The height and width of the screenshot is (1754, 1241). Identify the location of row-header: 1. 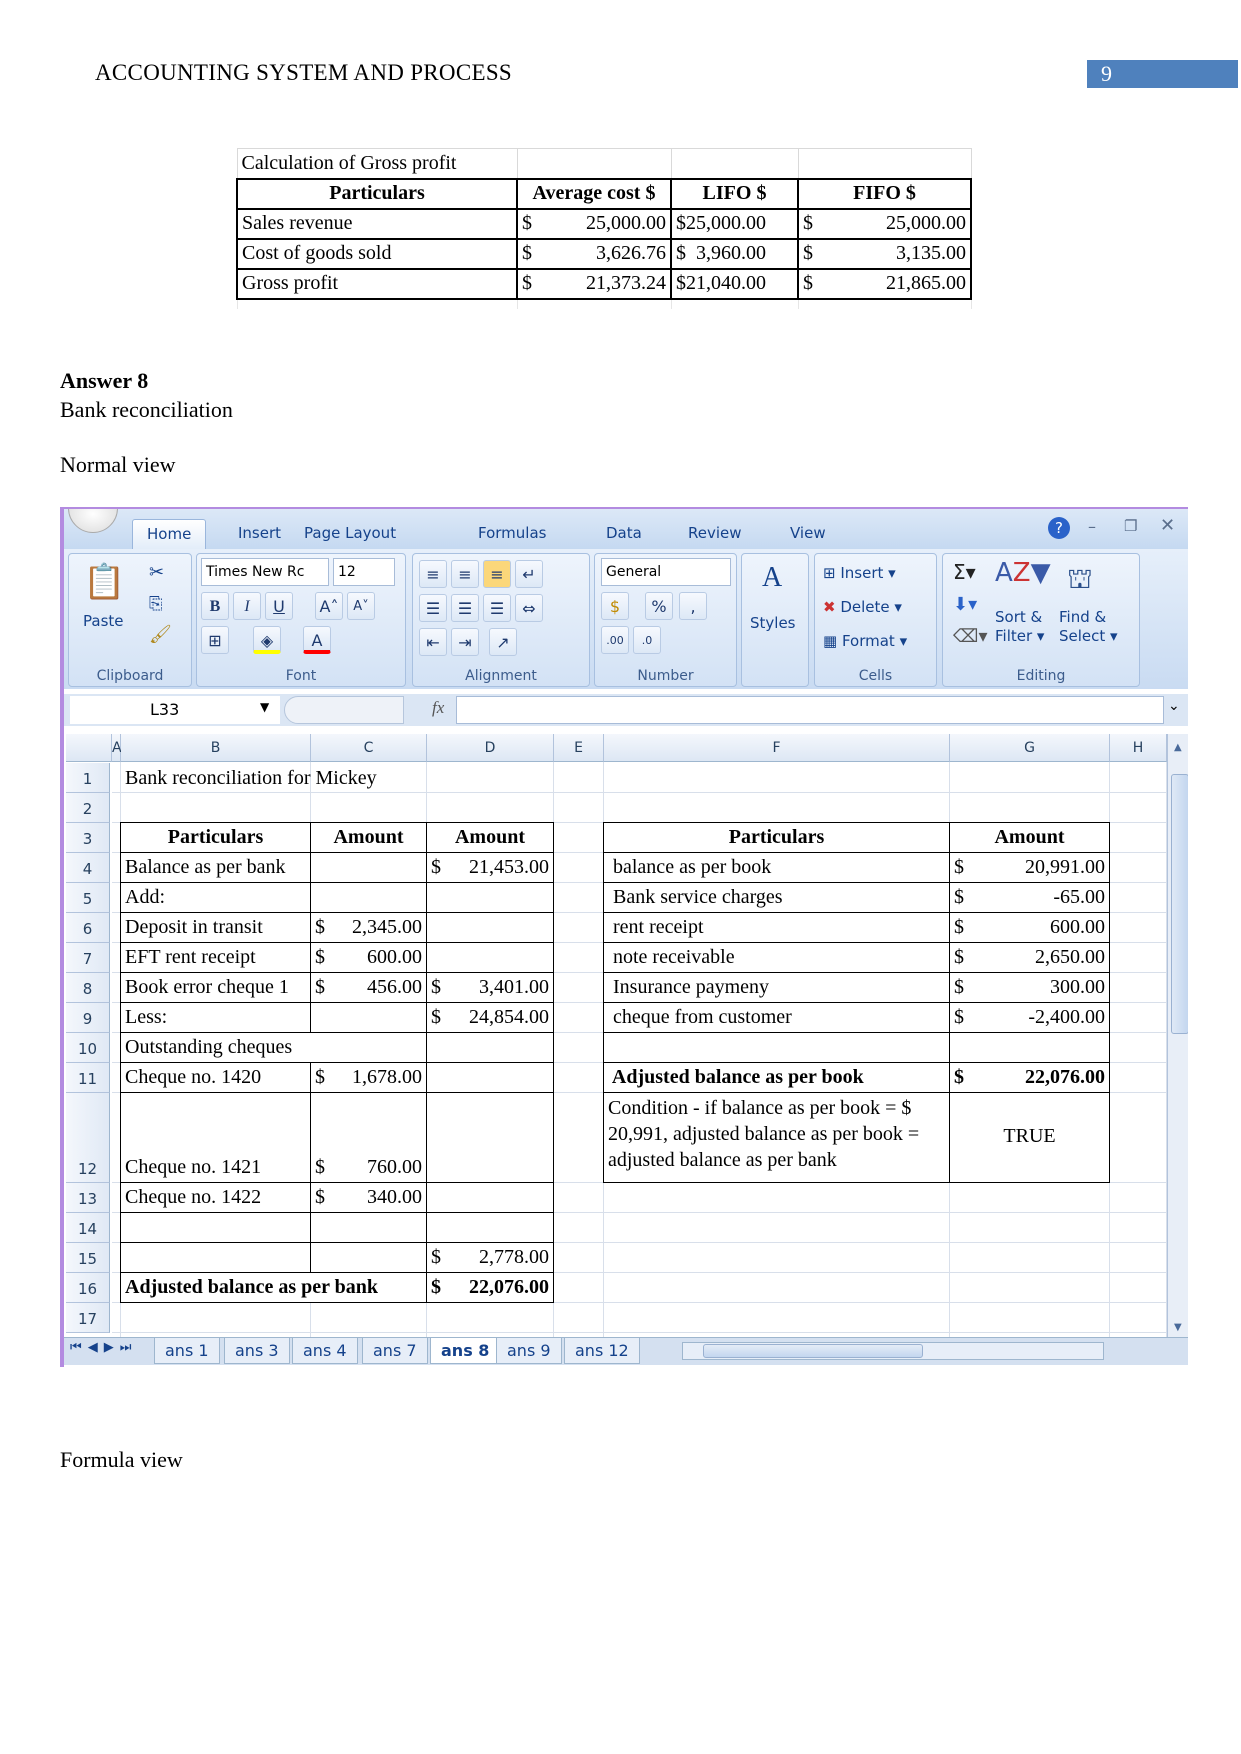
(88, 778).